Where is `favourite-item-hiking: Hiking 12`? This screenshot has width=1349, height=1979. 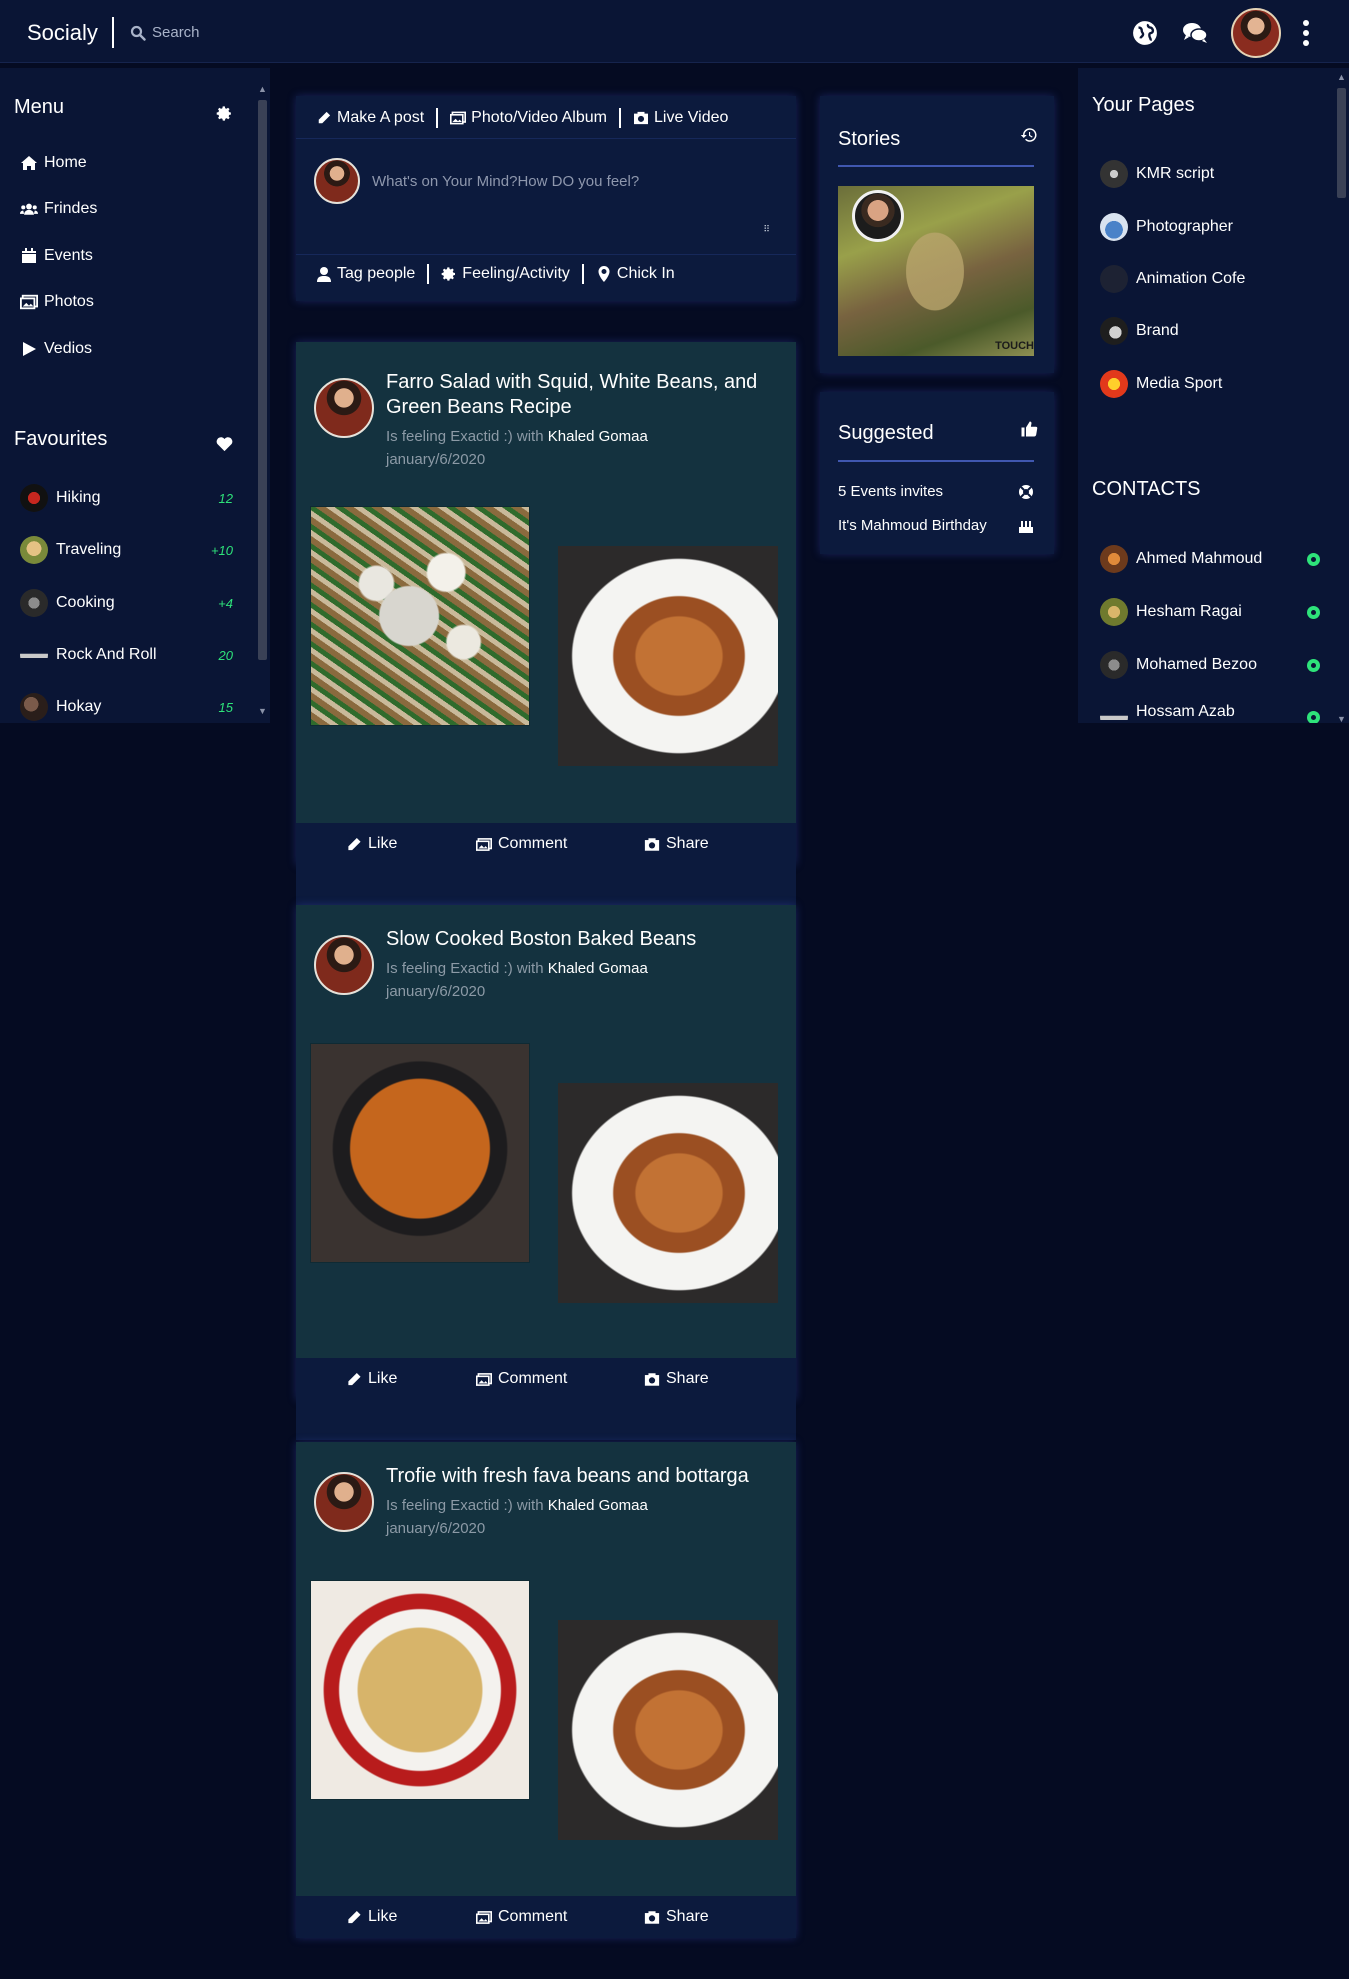 favourite-item-hiking: Hiking 12 is located at coordinates (126, 498).